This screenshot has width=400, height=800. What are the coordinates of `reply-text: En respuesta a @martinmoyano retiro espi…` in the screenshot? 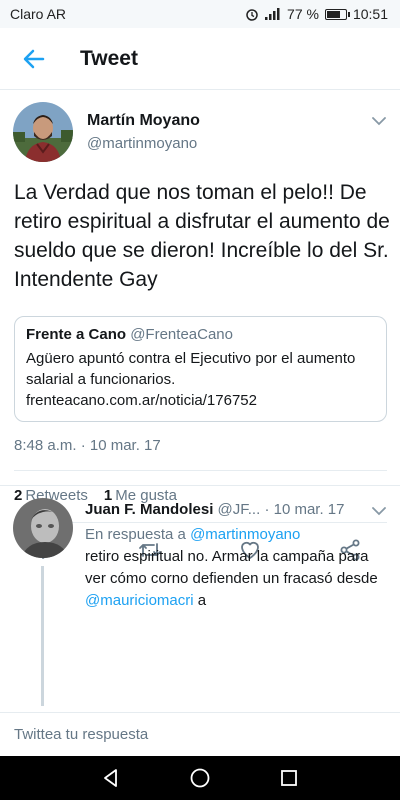 It's located at (235, 568).